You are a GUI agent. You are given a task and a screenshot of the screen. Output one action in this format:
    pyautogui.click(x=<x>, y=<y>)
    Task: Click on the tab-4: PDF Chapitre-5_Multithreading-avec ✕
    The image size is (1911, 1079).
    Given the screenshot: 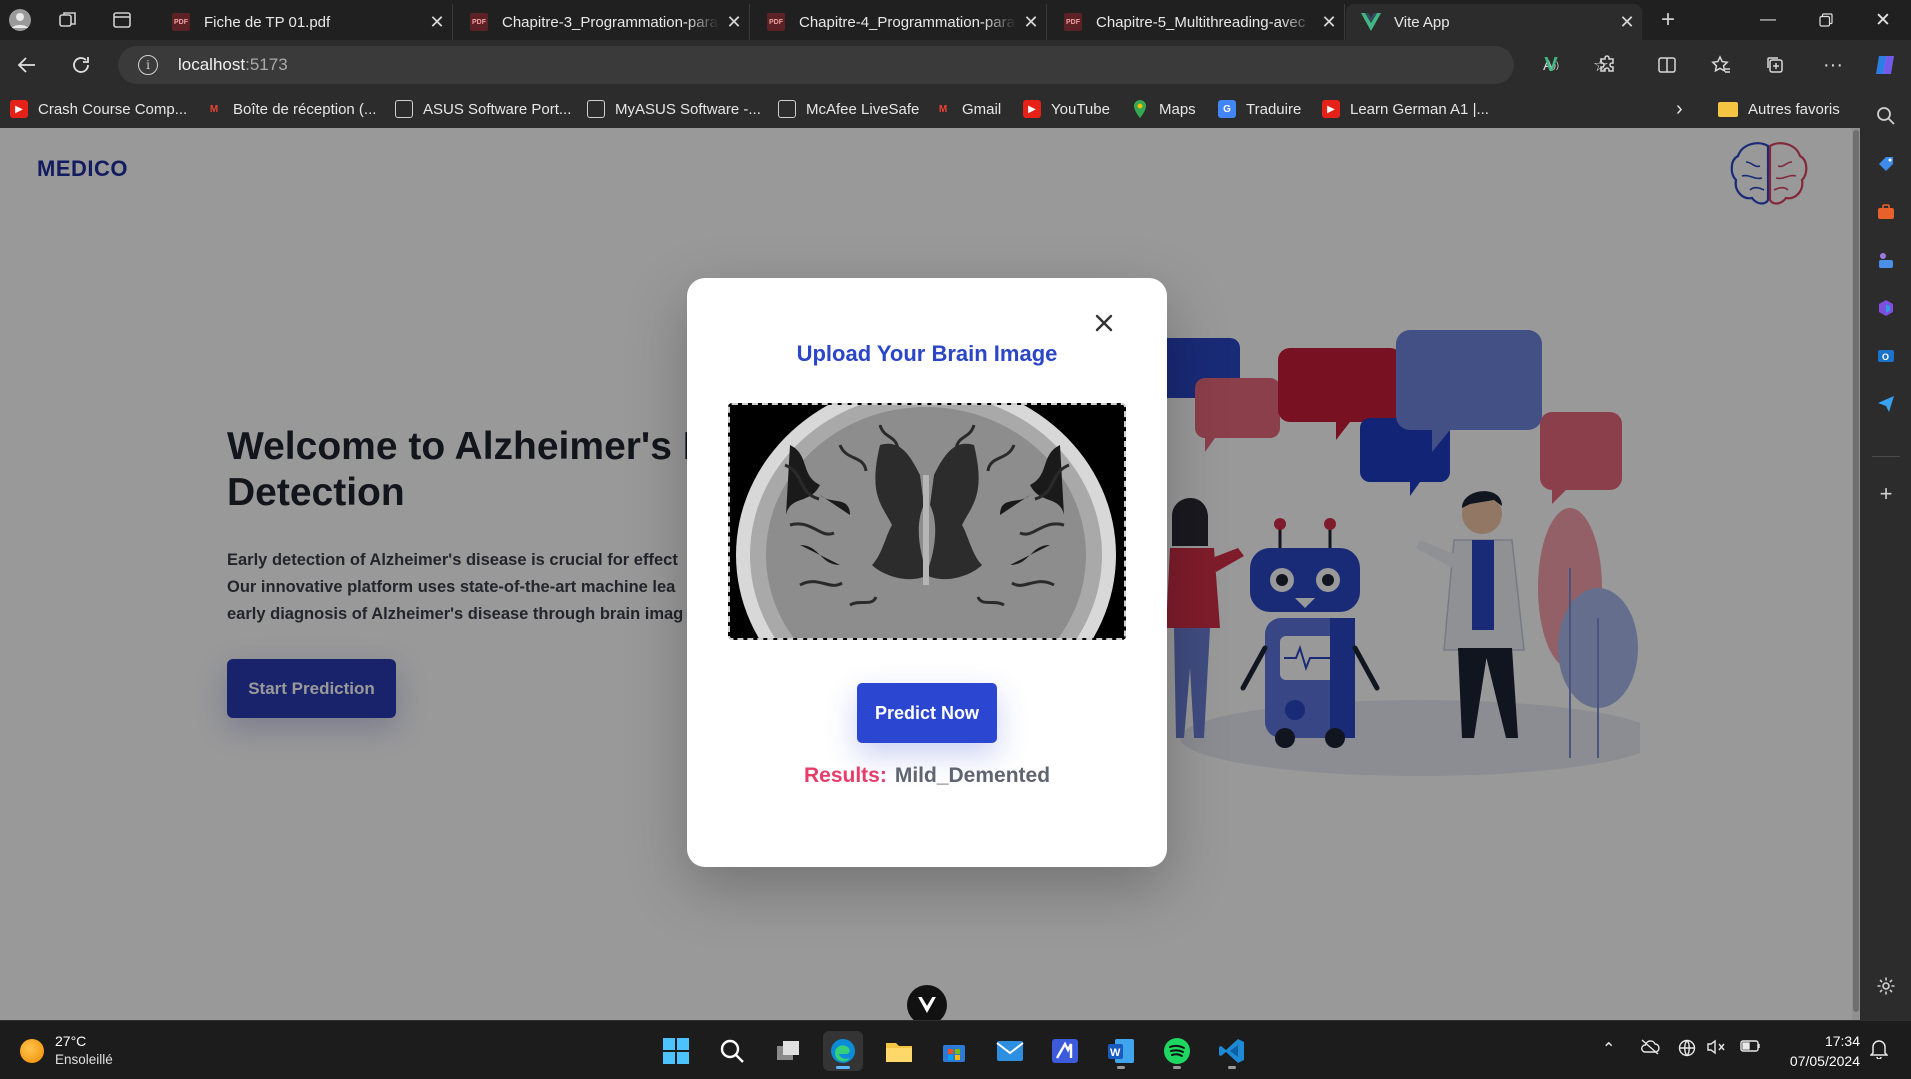 What is the action you would take?
    pyautogui.click(x=1196, y=22)
    